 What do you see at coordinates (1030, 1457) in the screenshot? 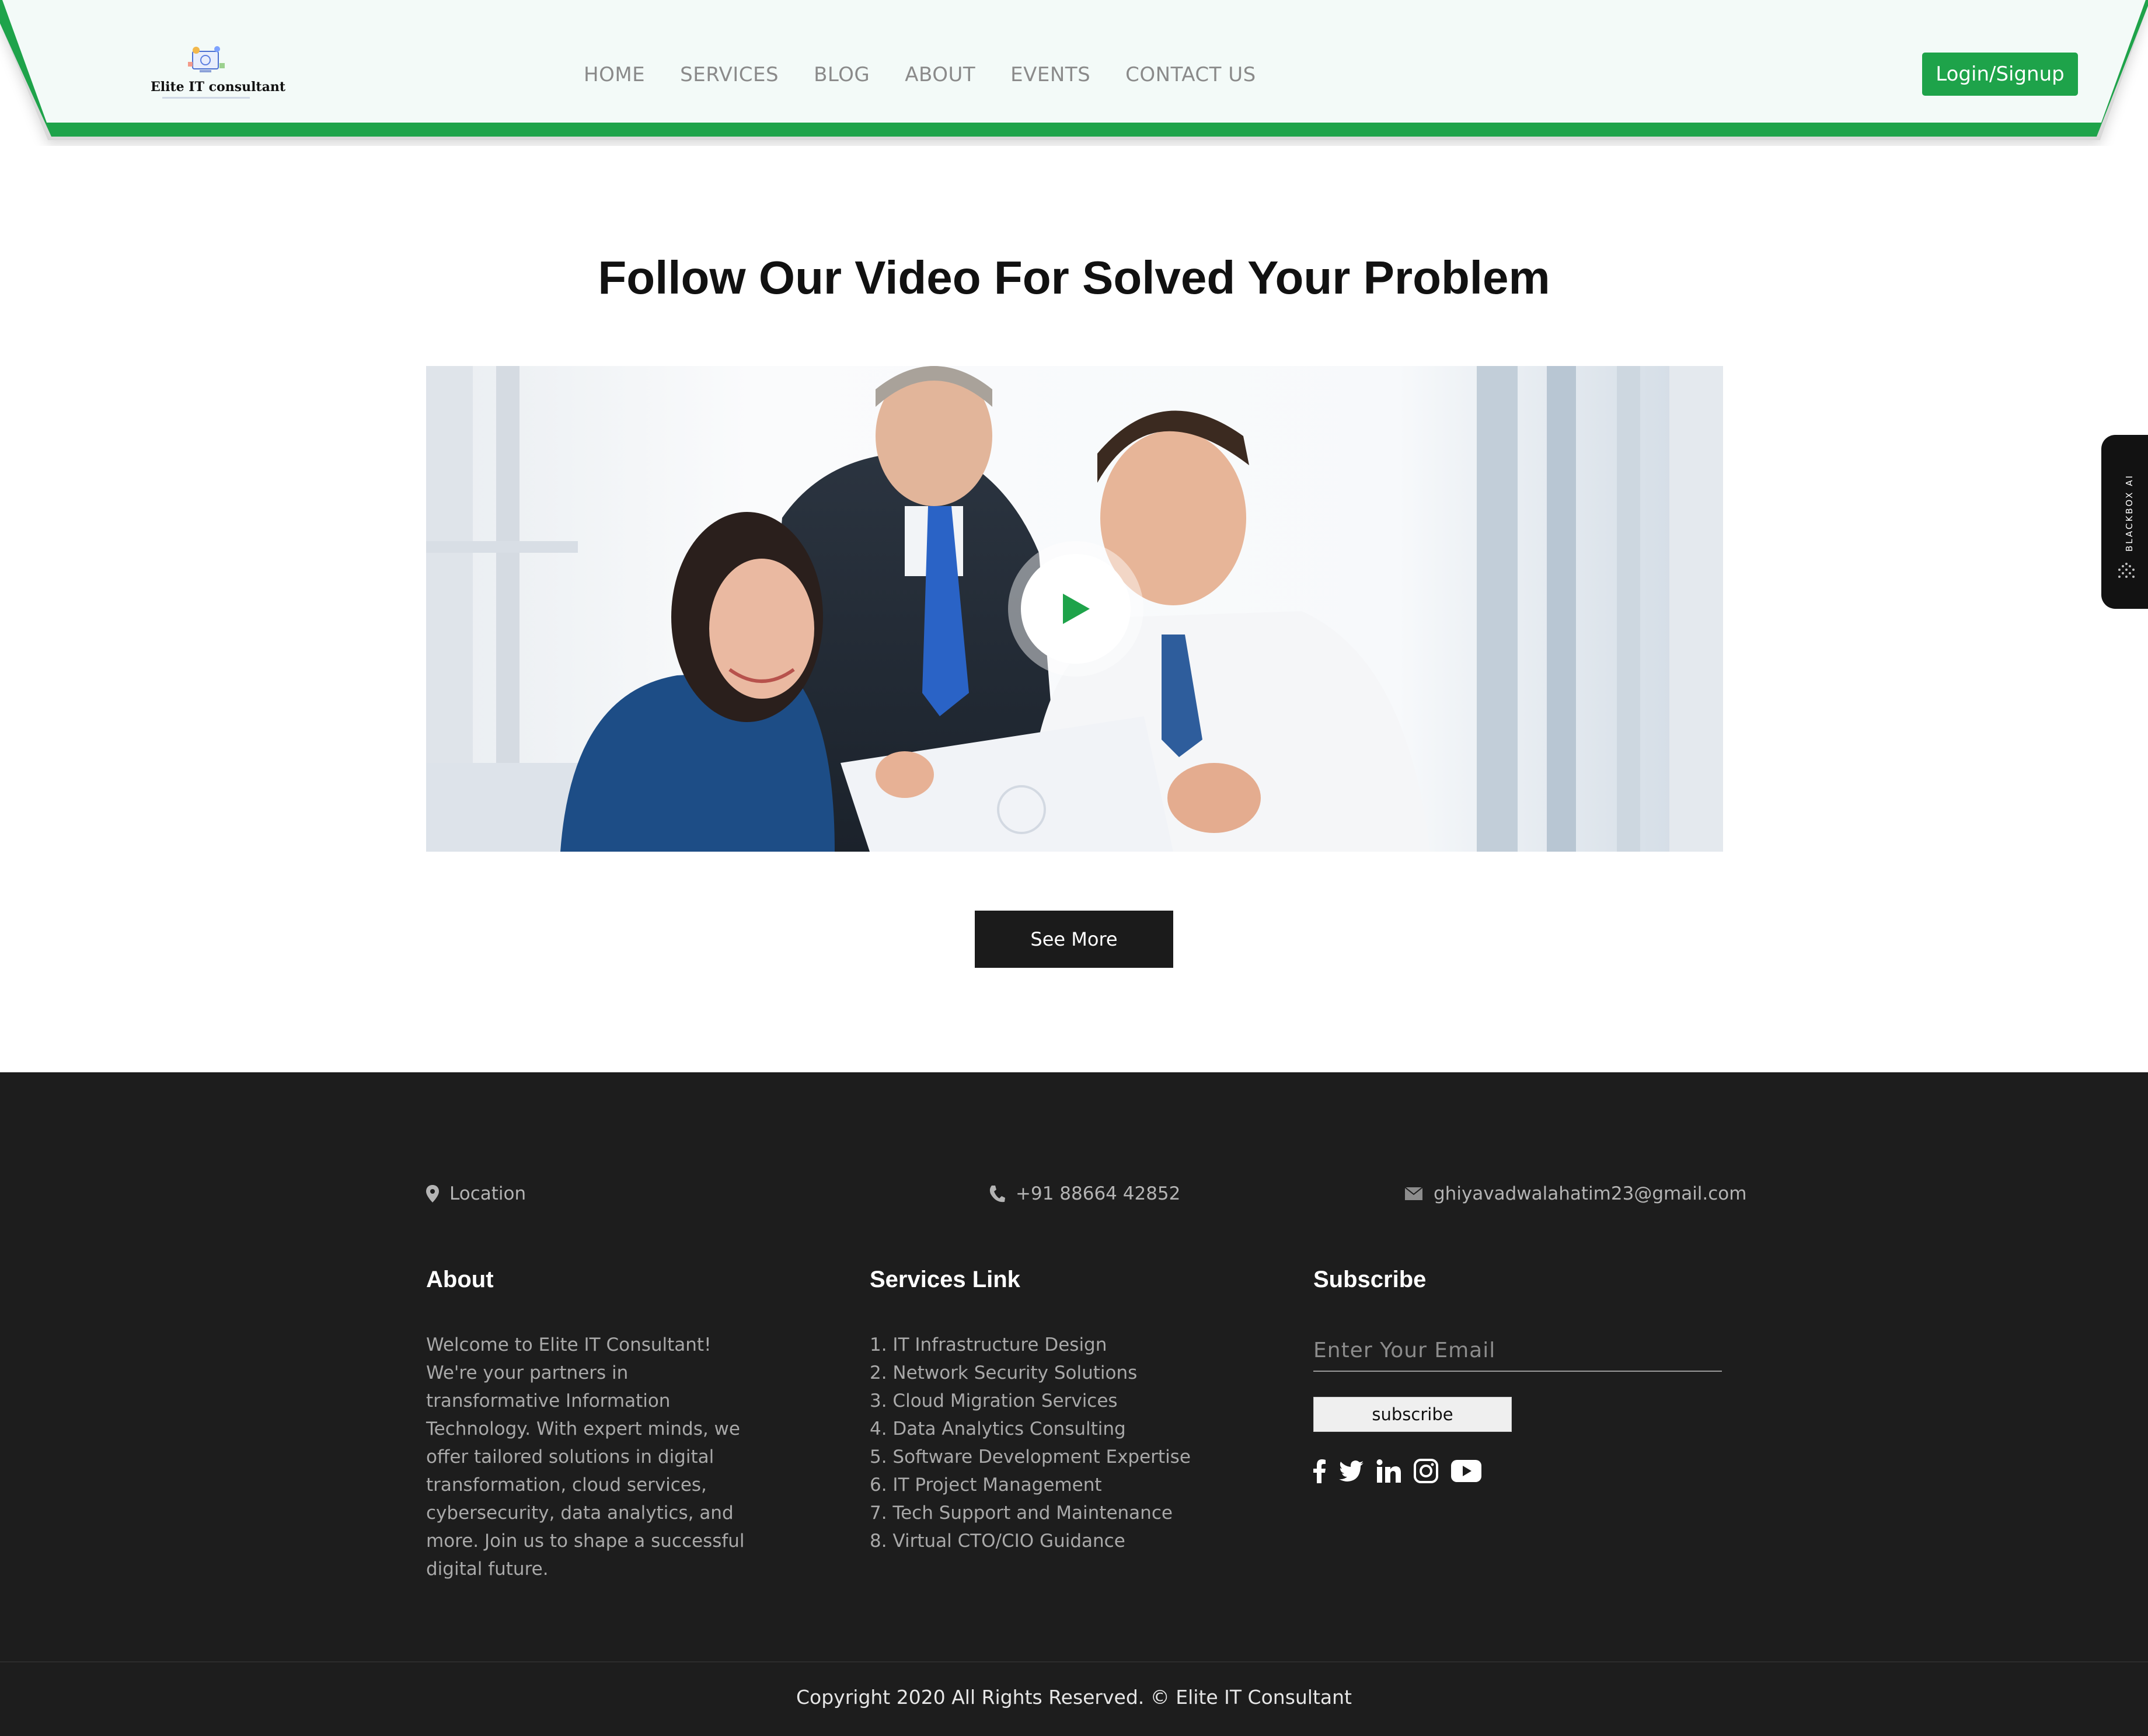
I see `service-link: 5. Software Development Expertise` at bounding box center [1030, 1457].